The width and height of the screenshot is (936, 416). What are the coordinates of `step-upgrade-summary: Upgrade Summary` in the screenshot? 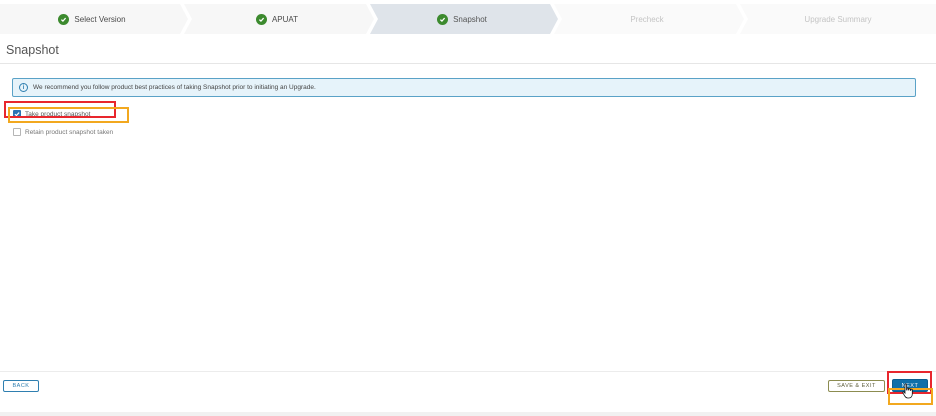 It's located at (838, 19).